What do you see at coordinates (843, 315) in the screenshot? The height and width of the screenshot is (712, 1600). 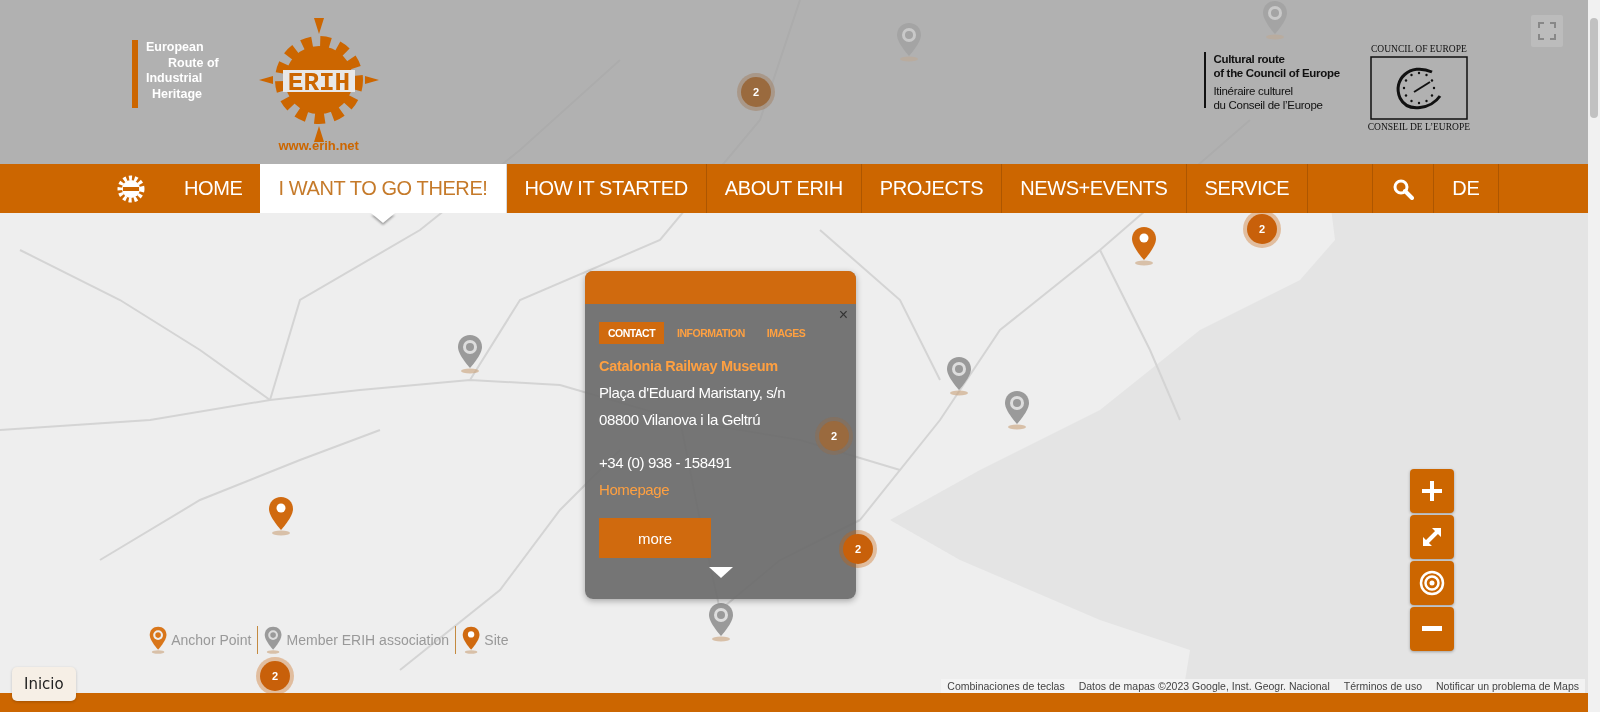 I see `close-button: ×` at bounding box center [843, 315].